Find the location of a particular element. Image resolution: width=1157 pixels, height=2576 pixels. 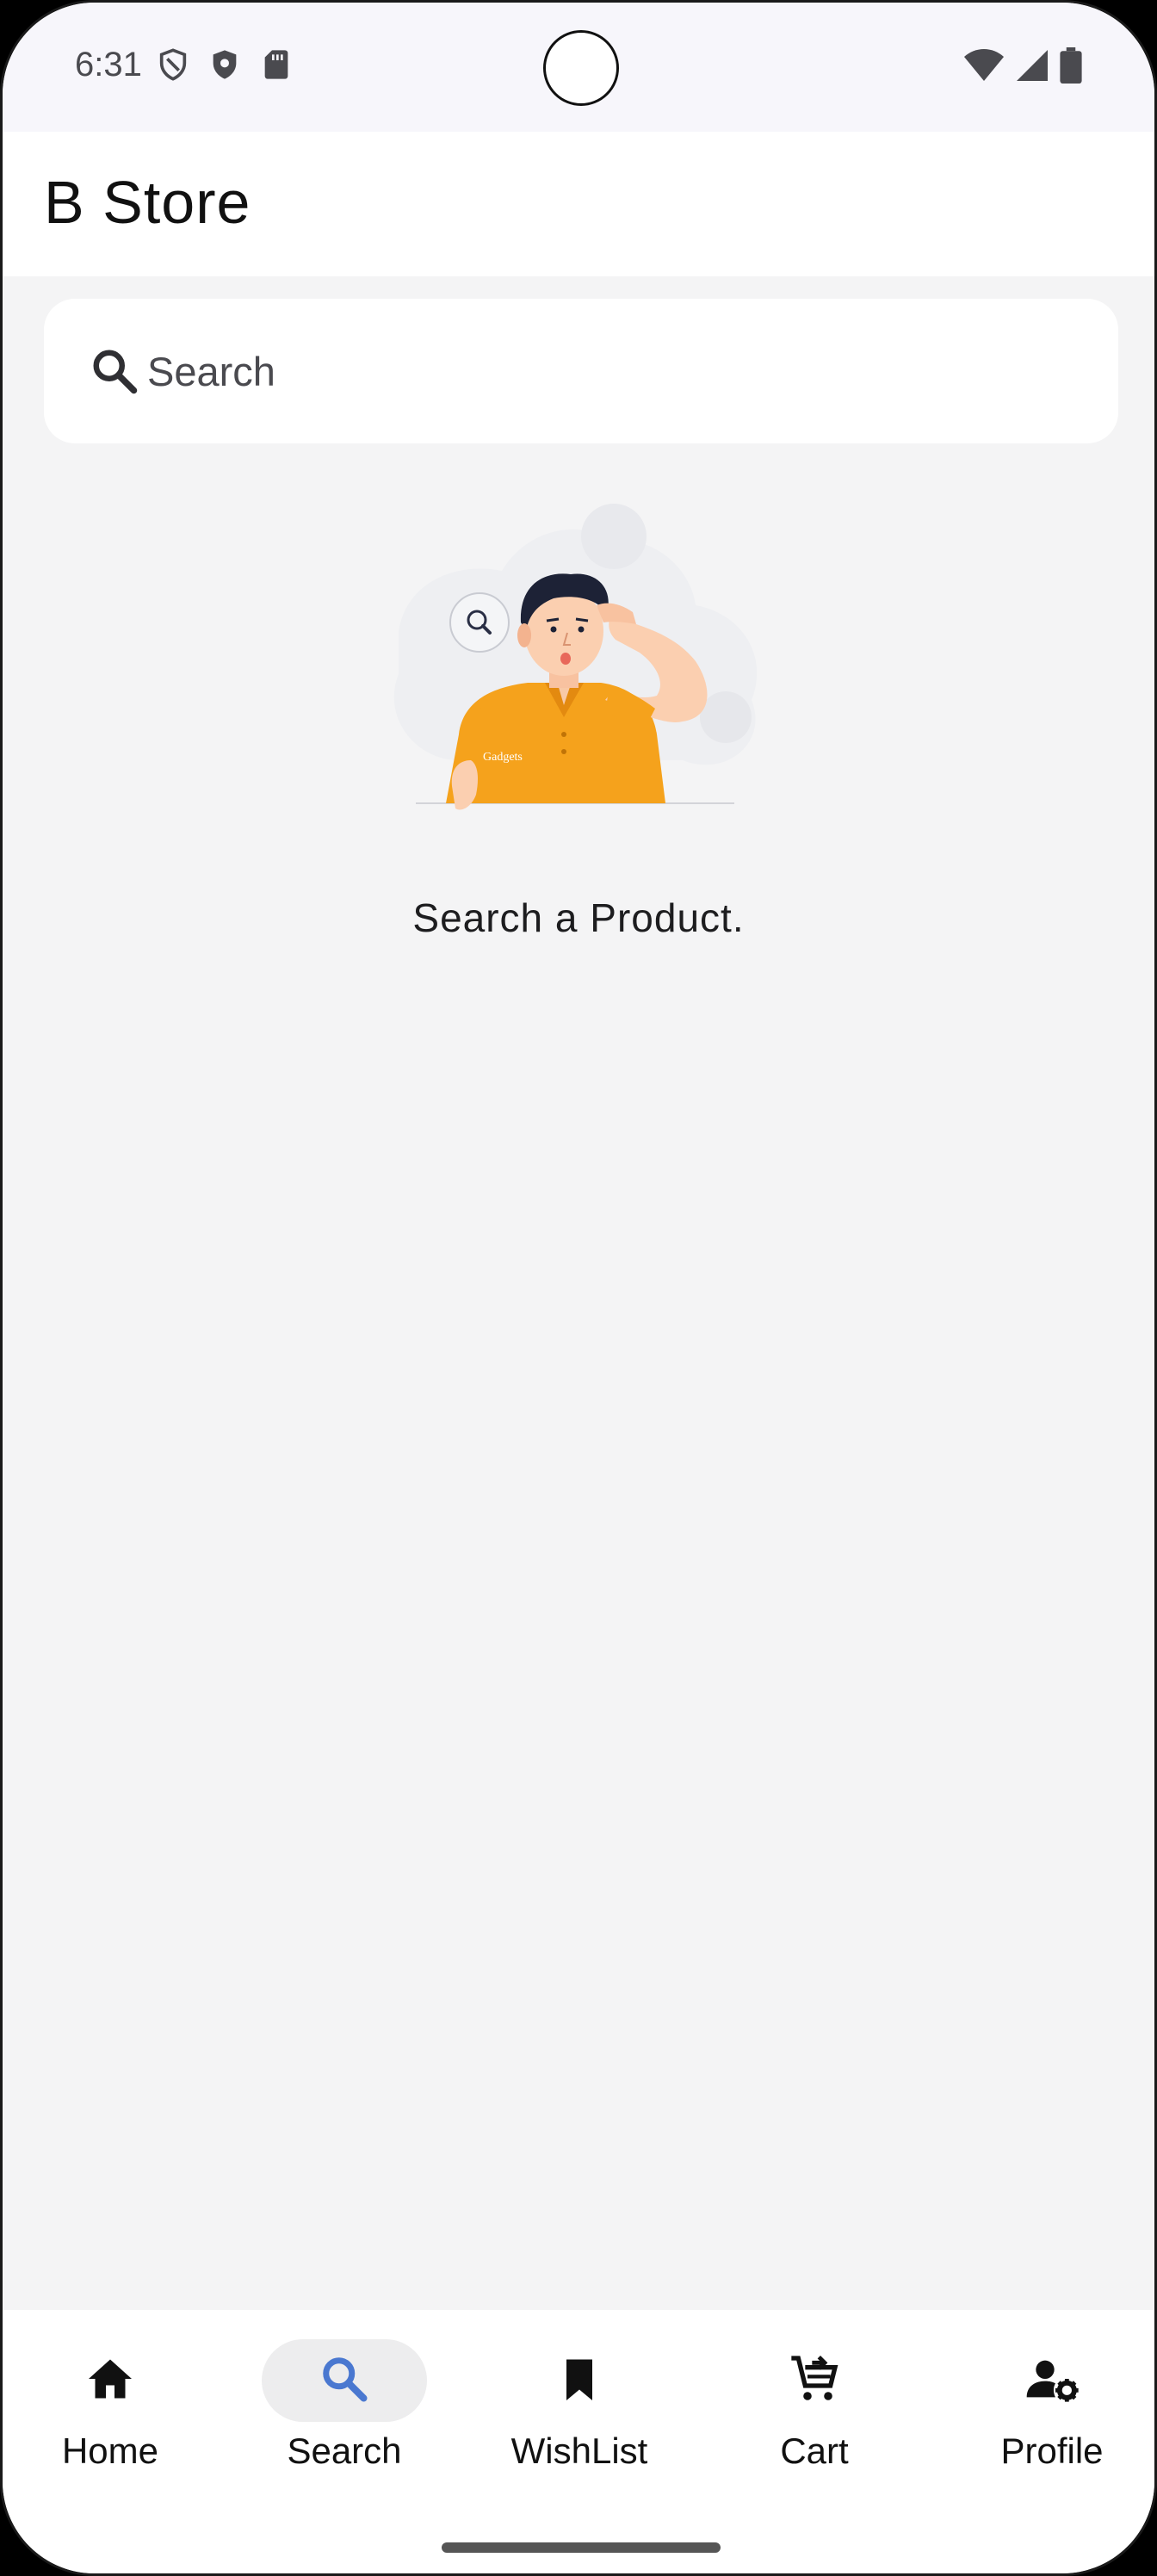

nav-item-profile: Profile is located at coordinates (1049, 2412).